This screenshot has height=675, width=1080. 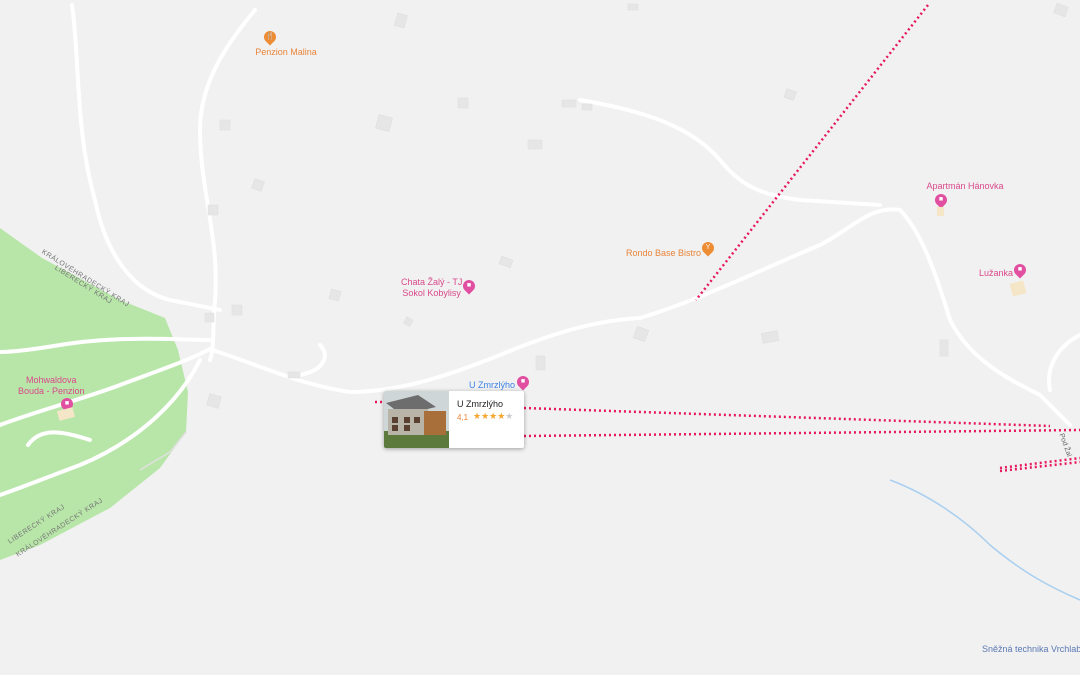 I want to click on star-off-icon: ★, so click(x=509, y=416).